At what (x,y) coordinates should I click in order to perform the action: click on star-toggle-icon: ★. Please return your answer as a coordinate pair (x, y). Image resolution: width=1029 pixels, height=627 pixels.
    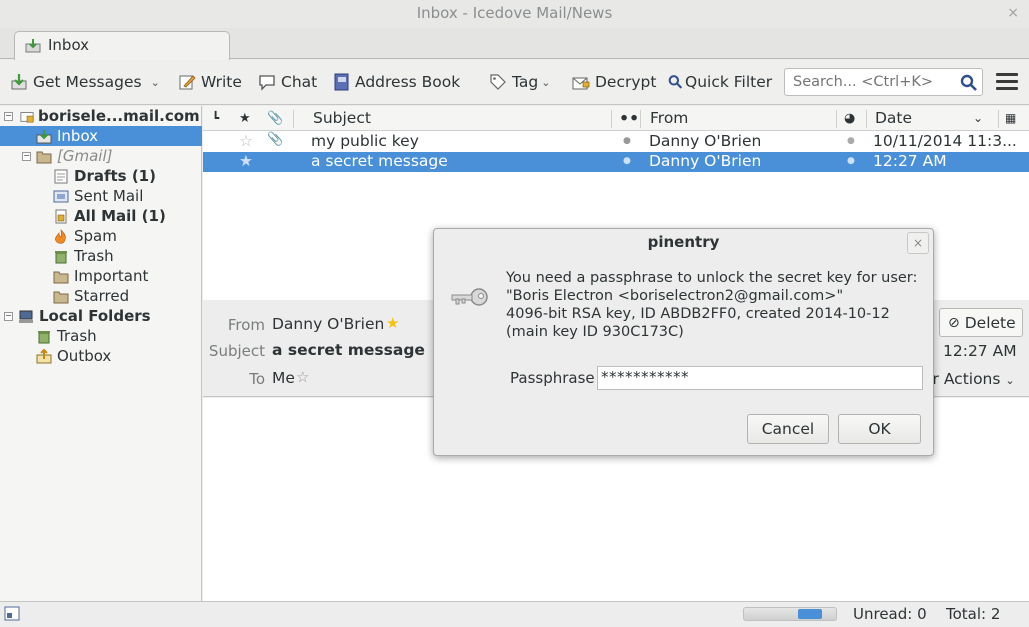
    Looking at the image, I should click on (246, 161).